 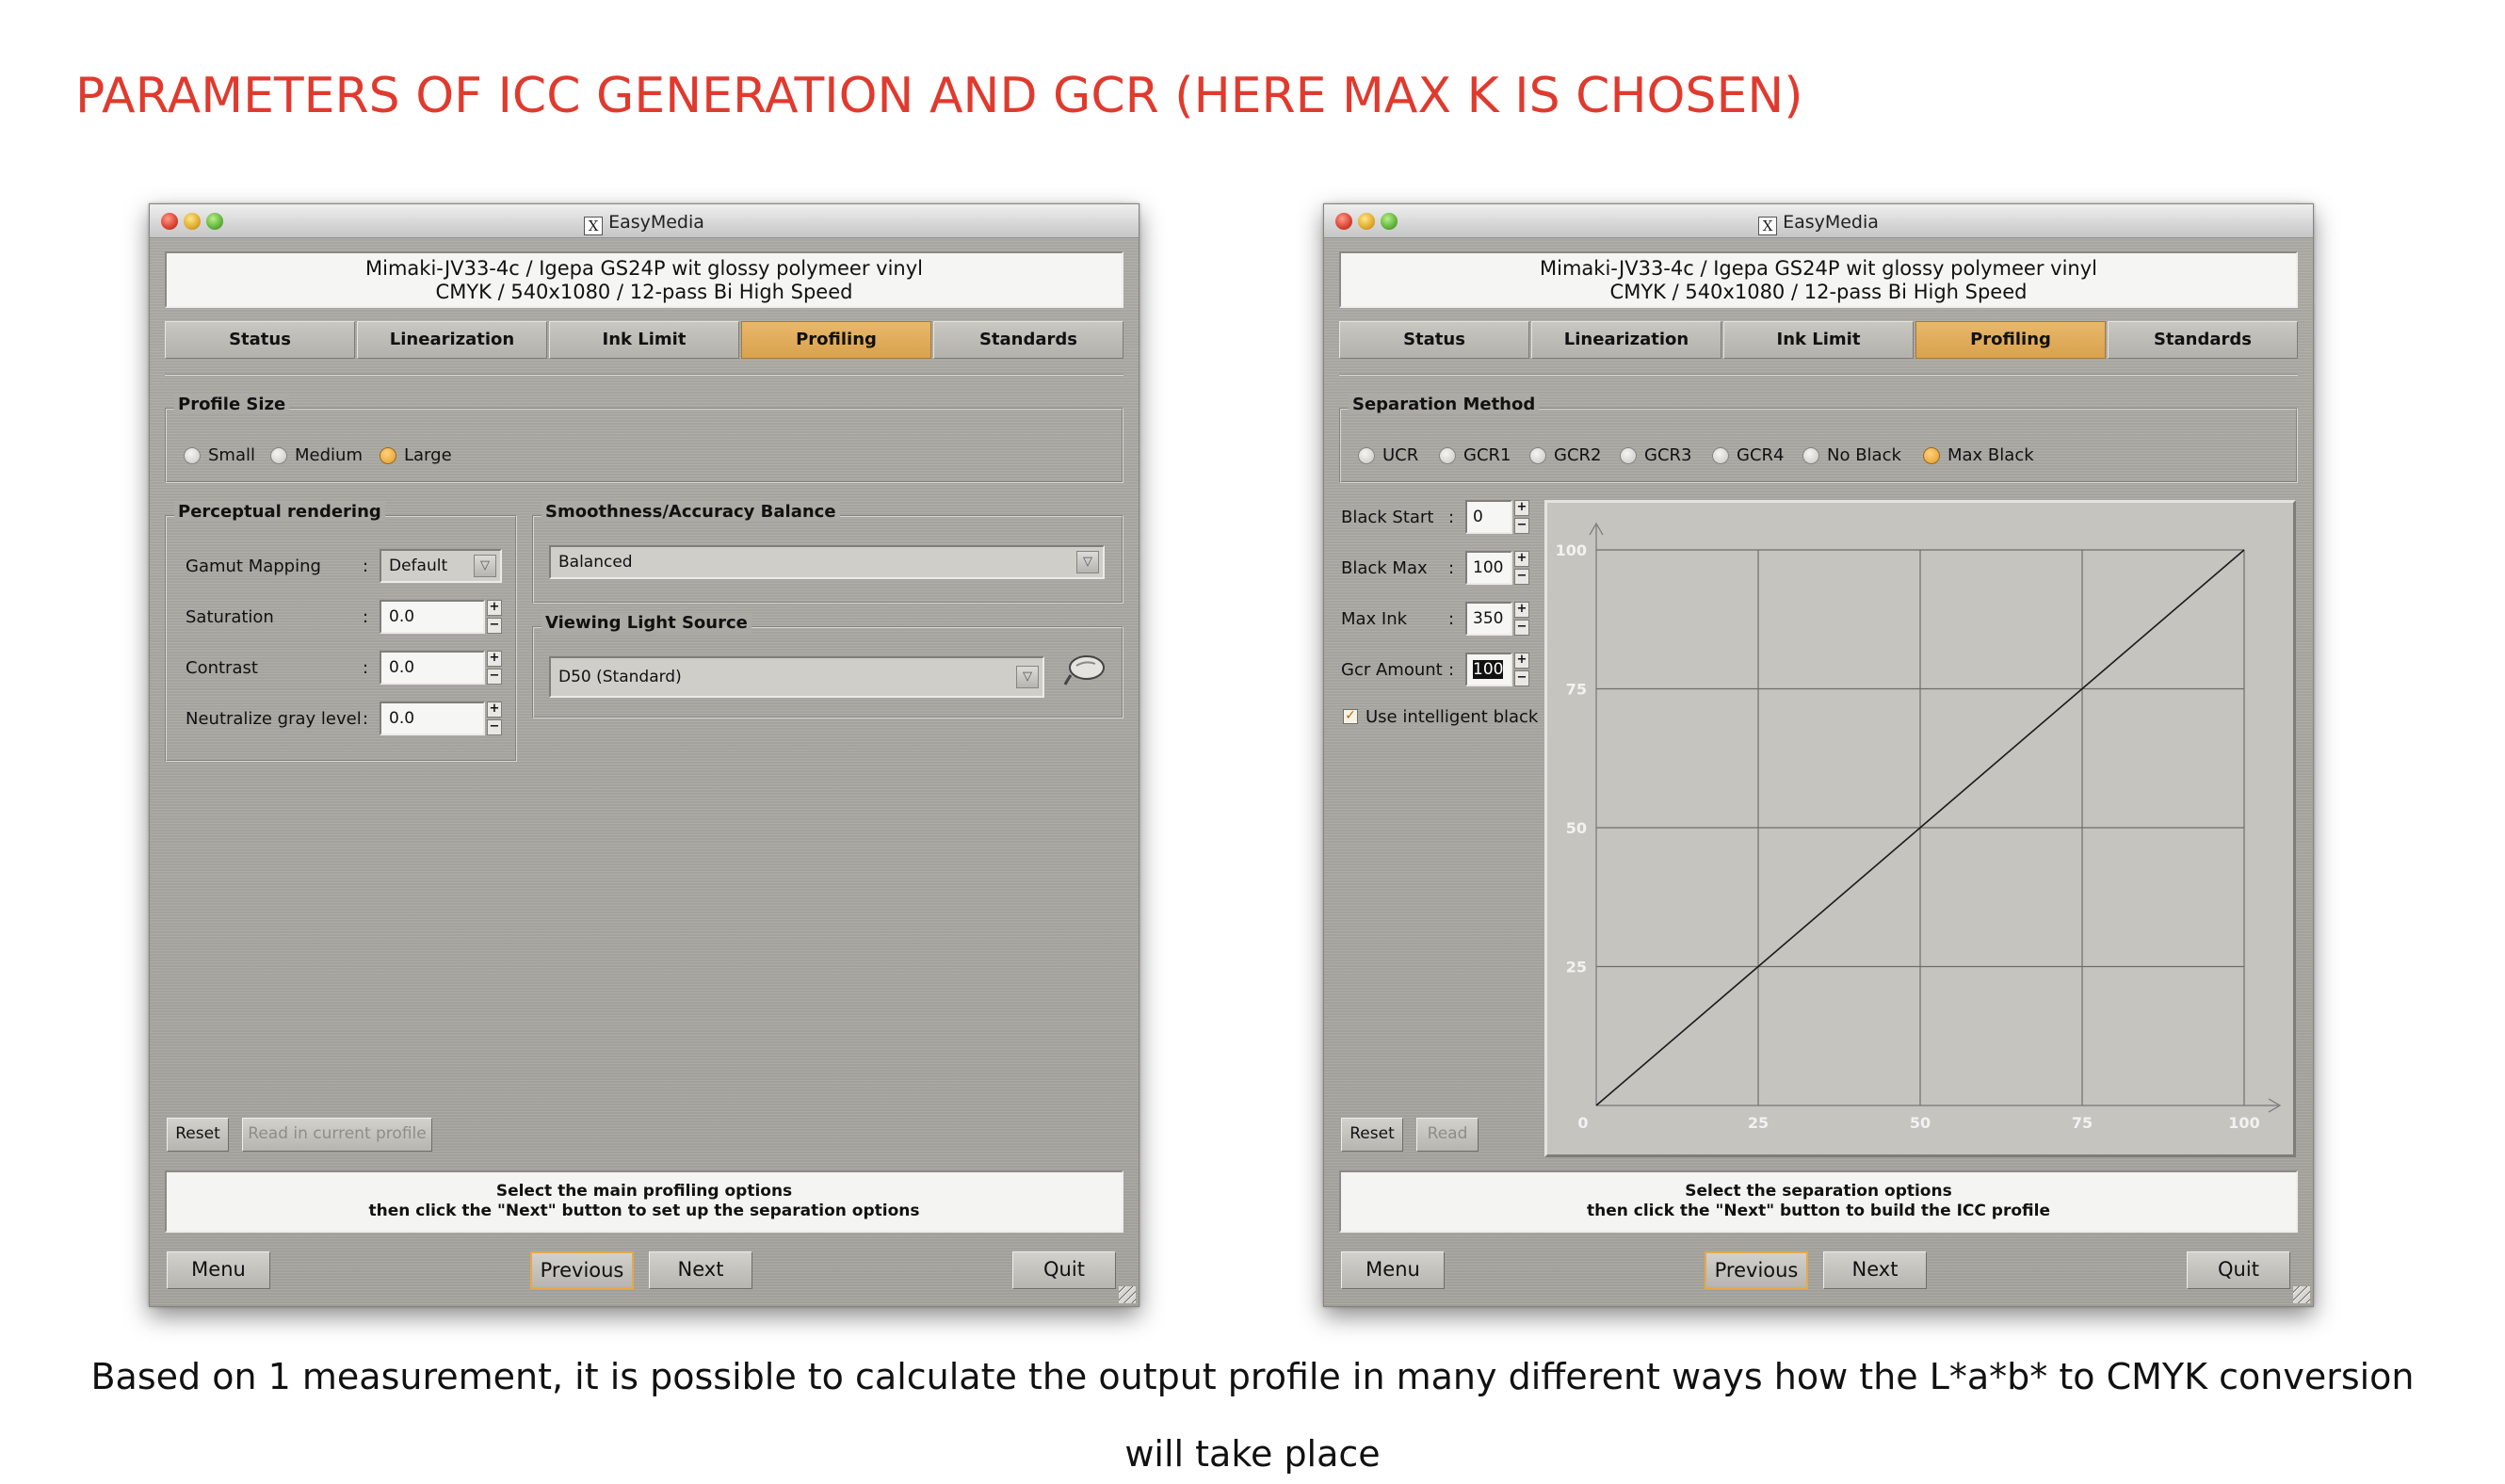 I want to click on radio-max-black: Max Black, so click(x=1978, y=455).